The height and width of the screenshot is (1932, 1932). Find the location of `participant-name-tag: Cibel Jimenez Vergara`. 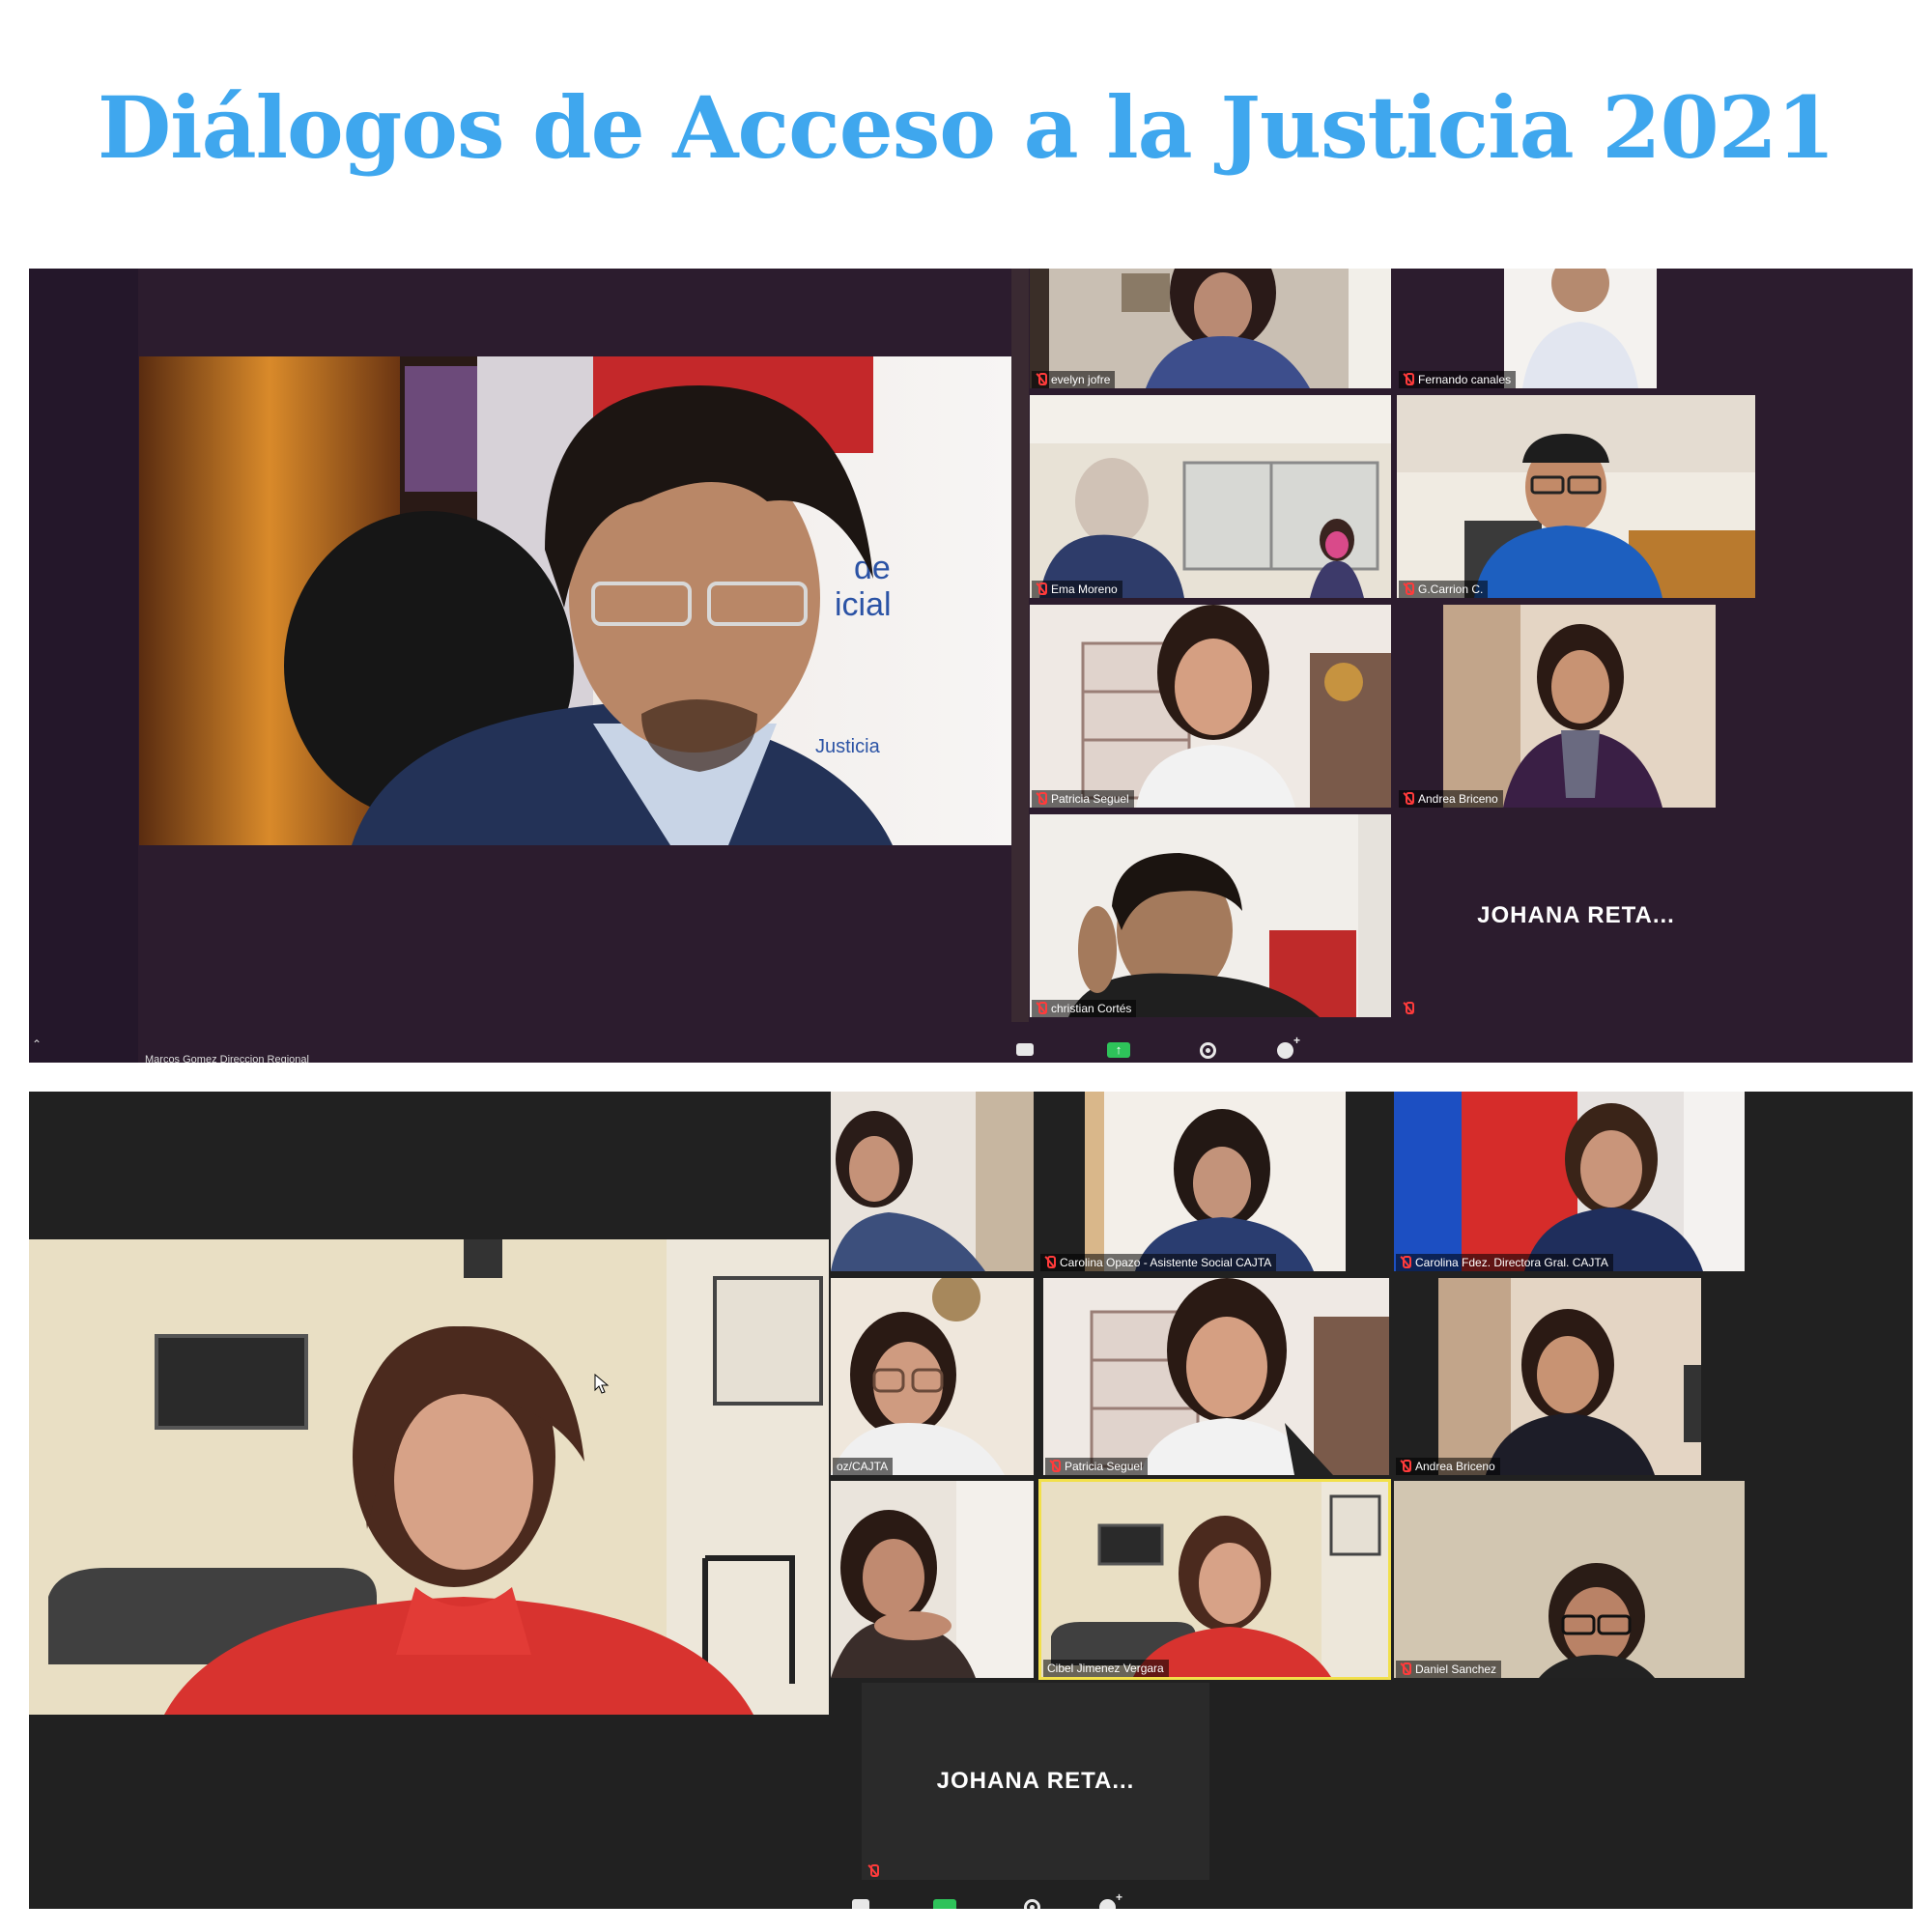

participant-name-tag: Cibel Jimenez Vergara is located at coordinates (1106, 1668).